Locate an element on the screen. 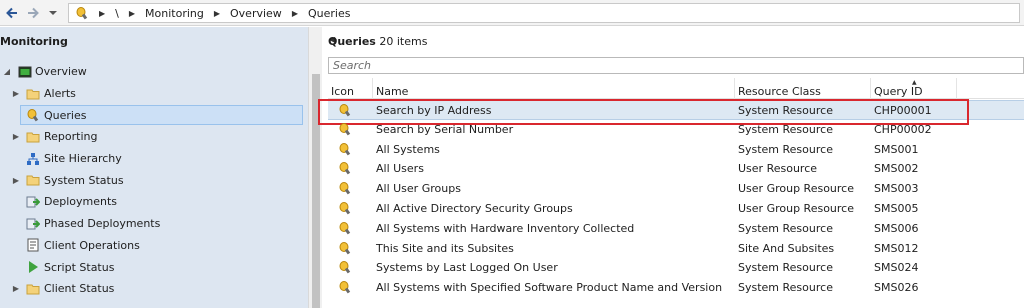  breadcrumb-queries: Queries is located at coordinates (329, 13).